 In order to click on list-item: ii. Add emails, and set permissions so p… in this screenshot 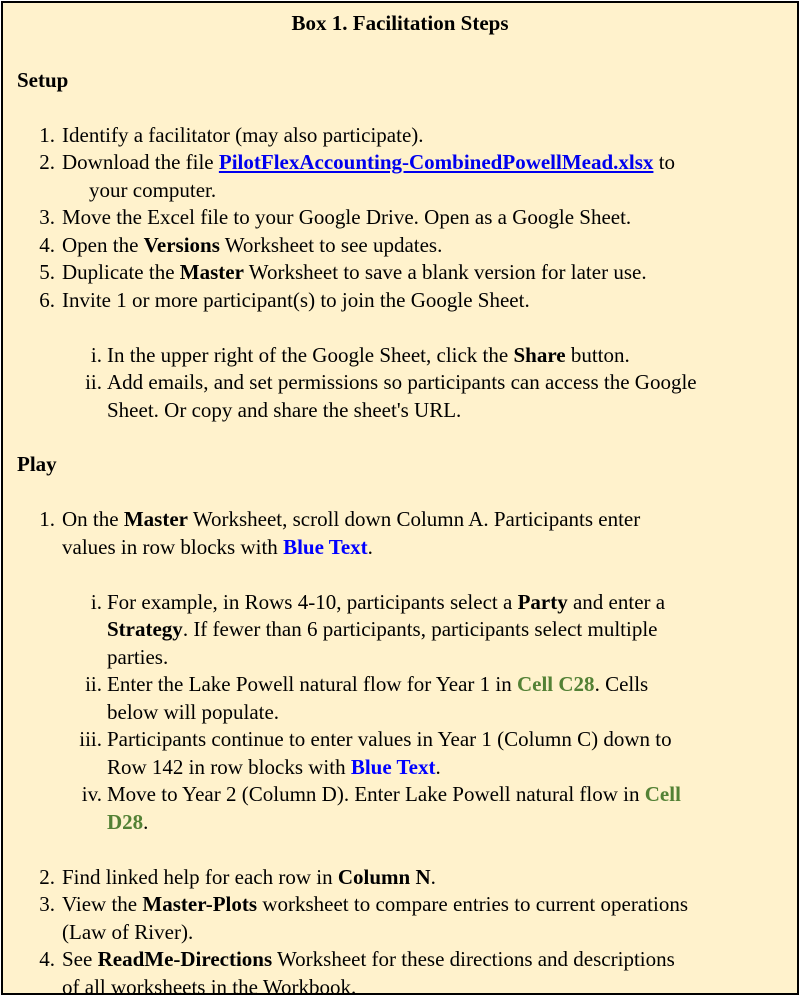, I will do `click(391, 396)`.